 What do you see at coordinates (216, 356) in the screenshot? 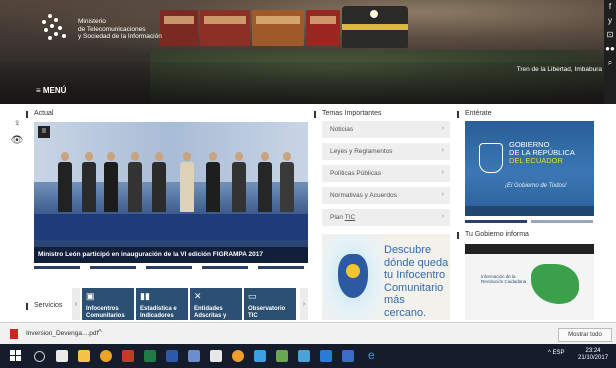
I see `store-icon` at bounding box center [216, 356].